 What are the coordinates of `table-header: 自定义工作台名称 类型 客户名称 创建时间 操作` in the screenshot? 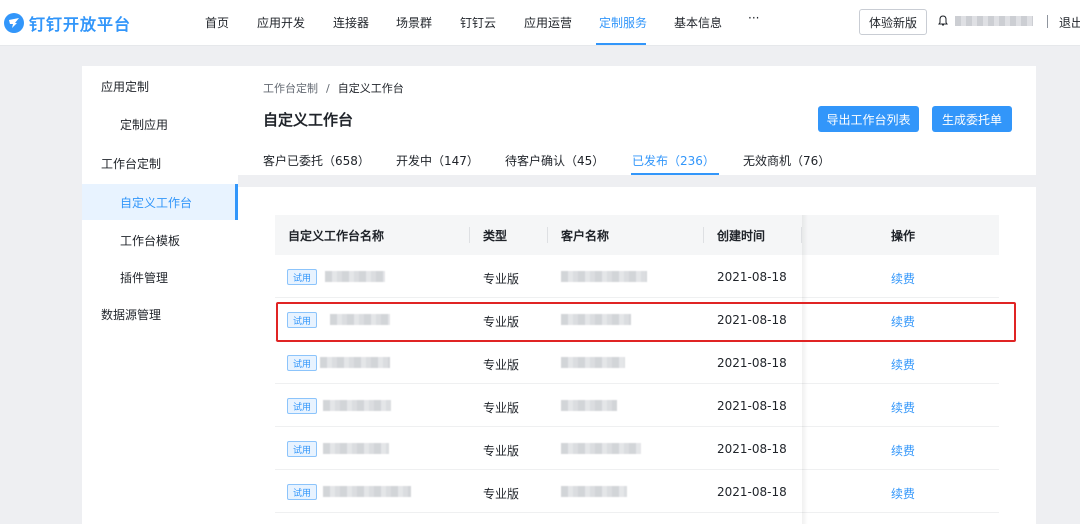 It's located at (637, 235).